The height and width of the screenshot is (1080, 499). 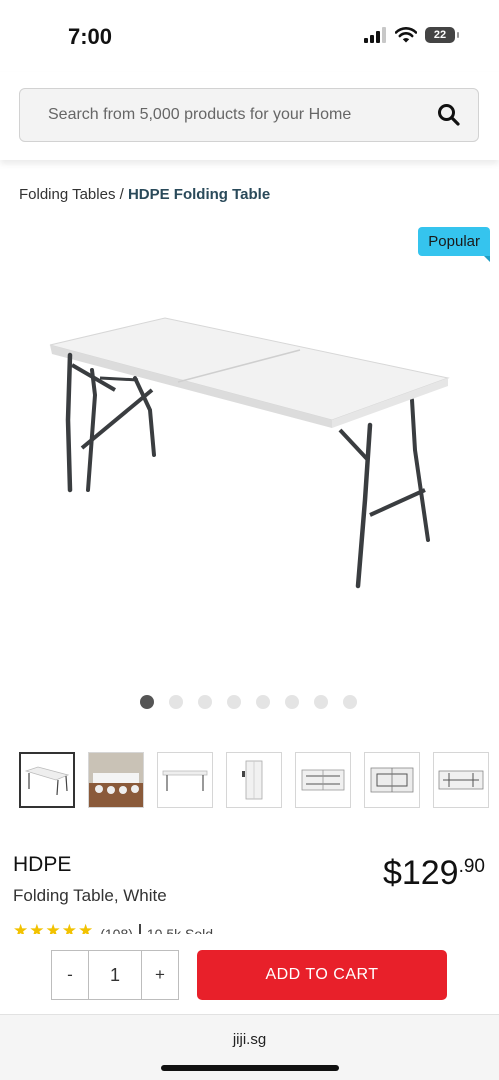 I want to click on popular-badge: Popular, so click(x=454, y=244).